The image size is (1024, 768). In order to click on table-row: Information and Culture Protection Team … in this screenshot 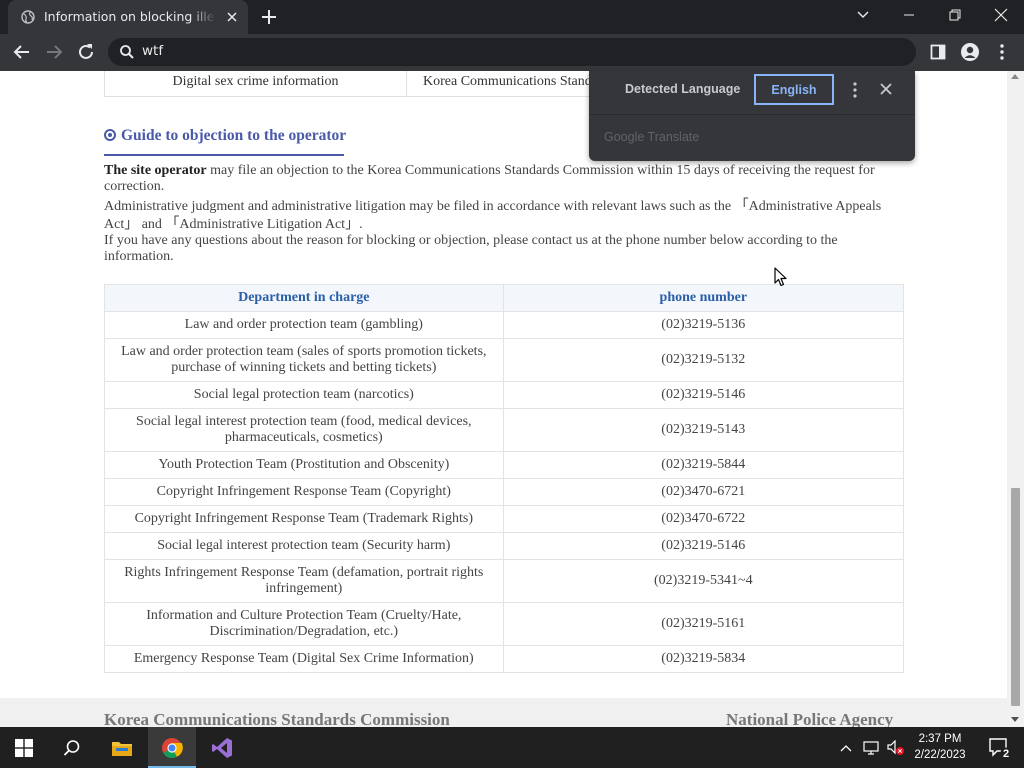, I will do `click(504, 624)`.